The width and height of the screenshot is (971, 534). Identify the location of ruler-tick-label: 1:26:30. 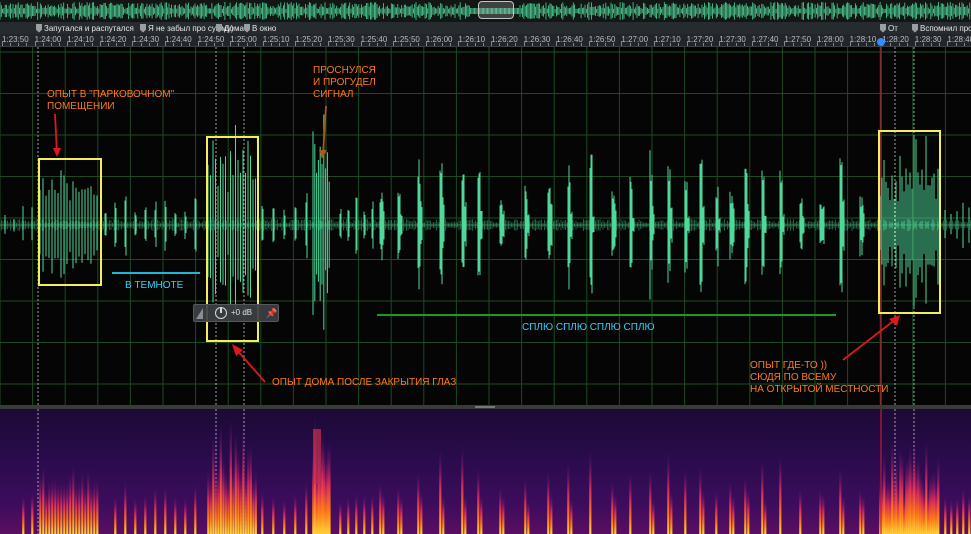
(537, 39).